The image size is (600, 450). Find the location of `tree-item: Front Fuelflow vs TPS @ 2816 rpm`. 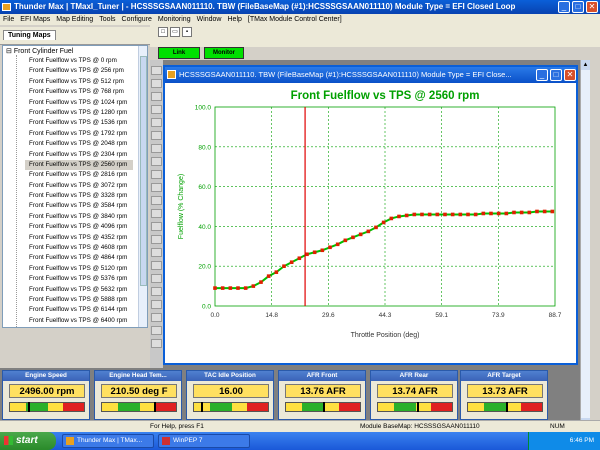

tree-item: Front Fuelflow vs TPS @ 2816 rpm is located at coordinates (79, 175).